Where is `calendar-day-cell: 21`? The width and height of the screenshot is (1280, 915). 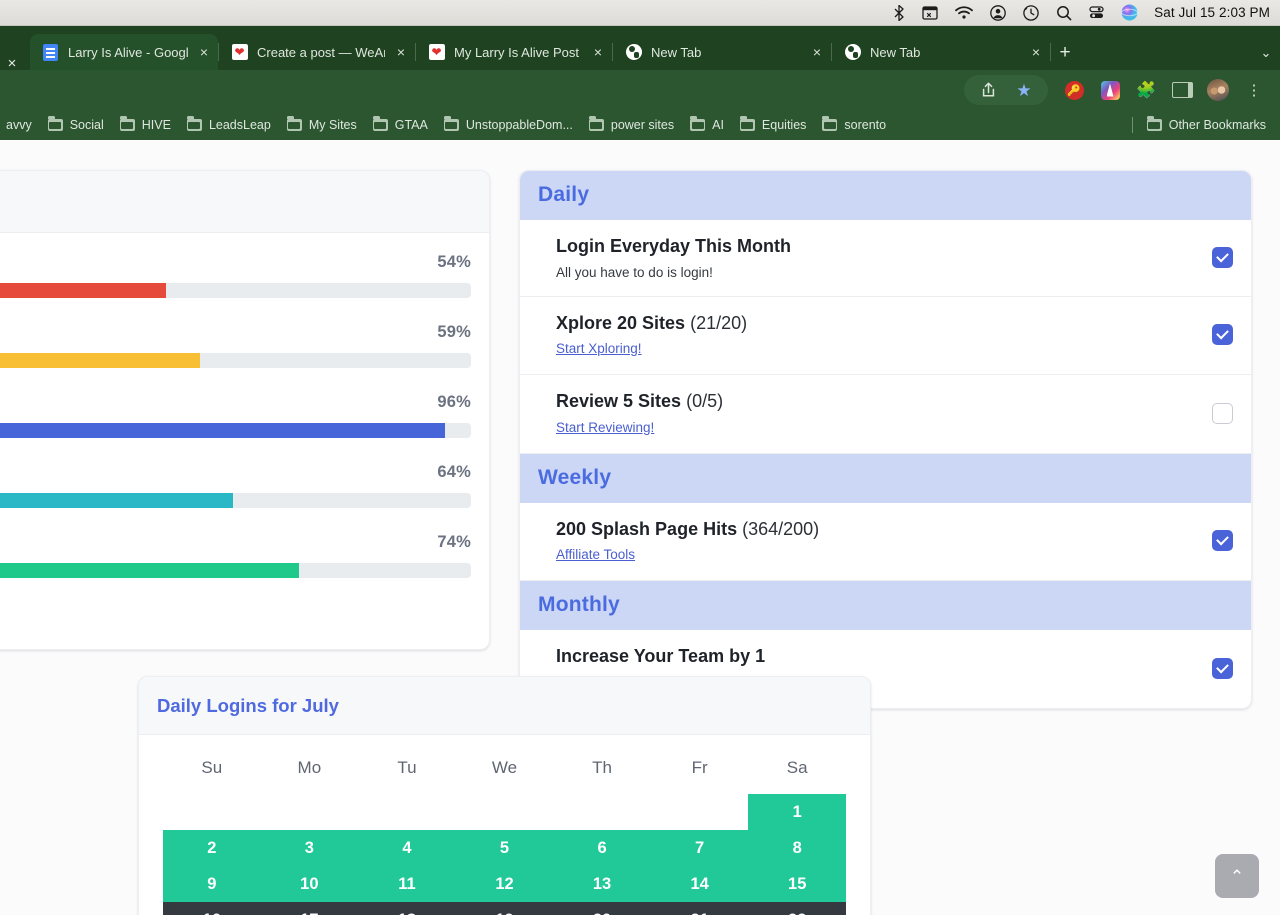 calendar-day-cell: 21 is located at coordinates (699, 908).